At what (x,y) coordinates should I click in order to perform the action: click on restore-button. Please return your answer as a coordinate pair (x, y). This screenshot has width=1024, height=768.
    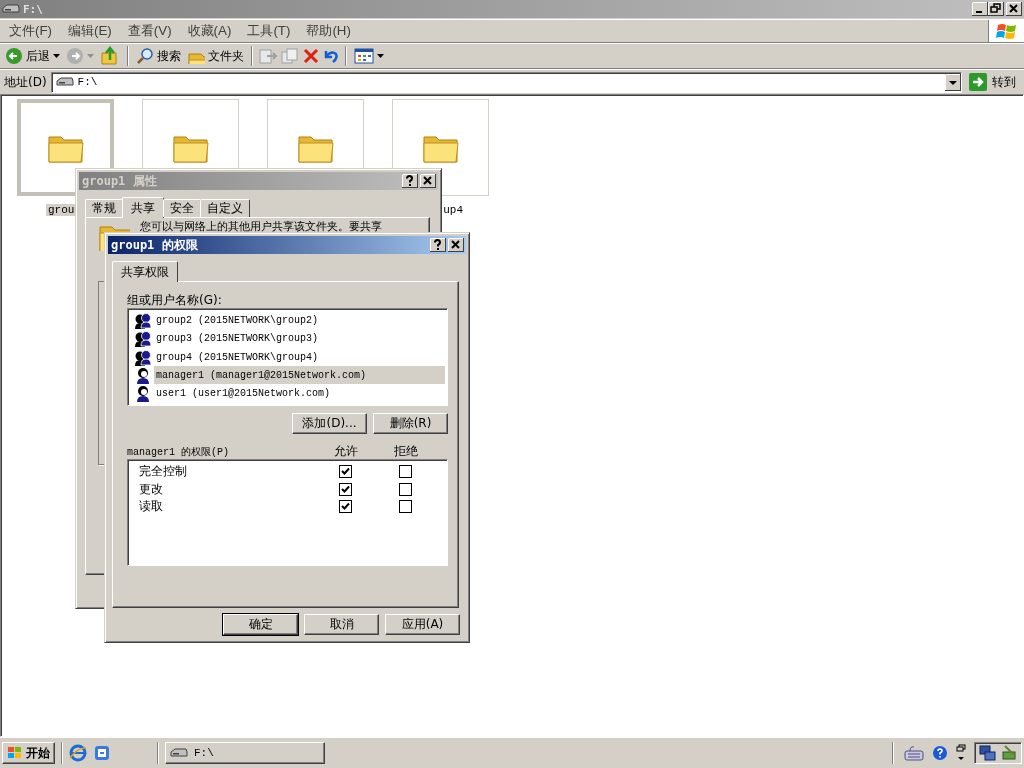
    Looking at the image, I should click on (996, 9).